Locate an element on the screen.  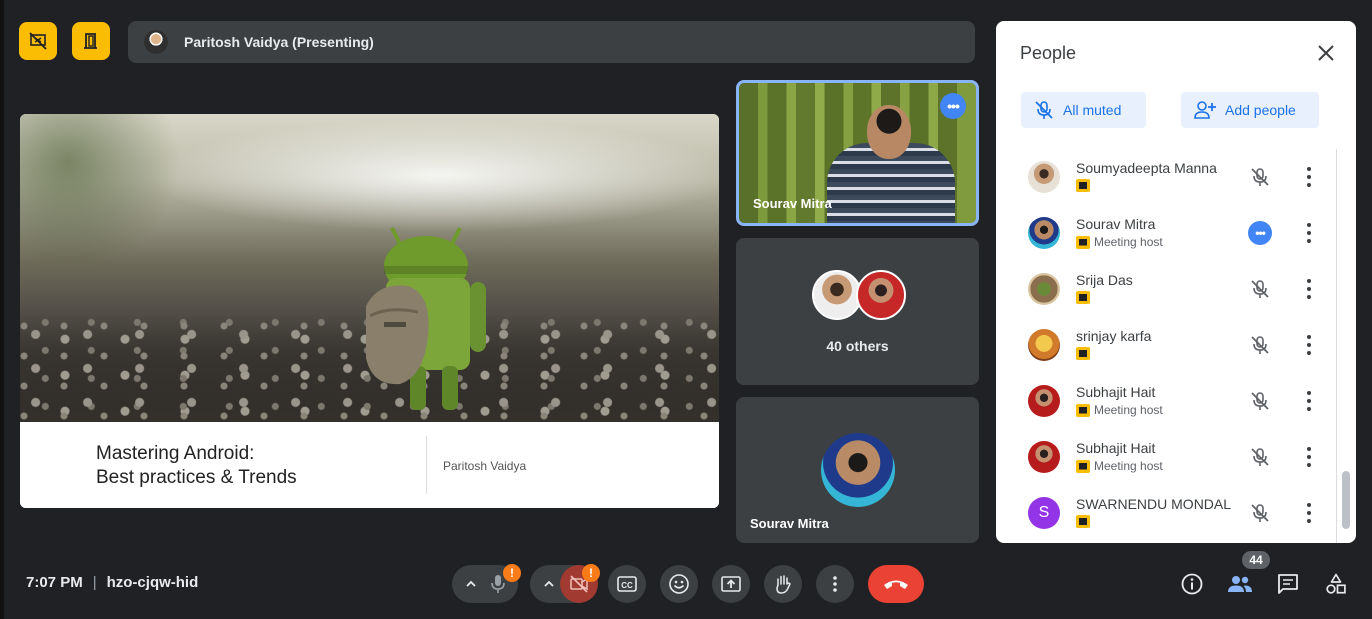
meeting-code: hzo-cjqw-hid is located at coordinates (152, 582).